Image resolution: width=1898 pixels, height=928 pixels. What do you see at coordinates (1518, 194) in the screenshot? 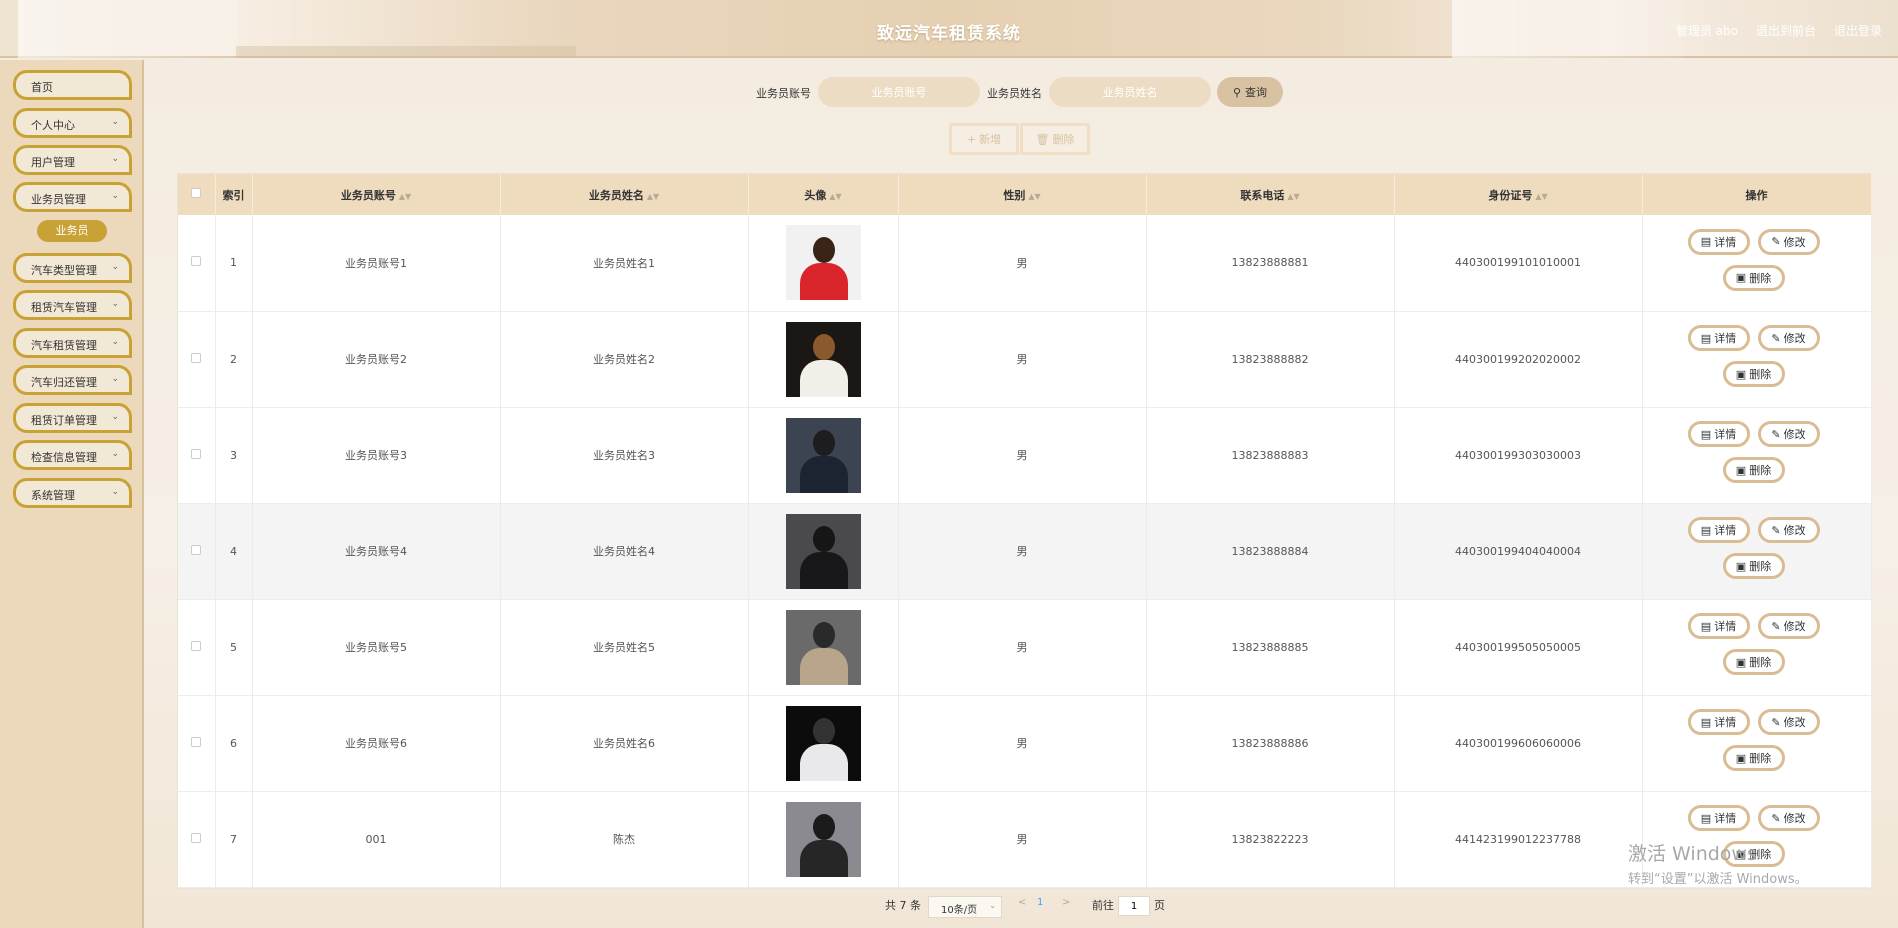
I see `column-header-id-card: 身份证号 ▲▼` at bounding box center [1518, 194].